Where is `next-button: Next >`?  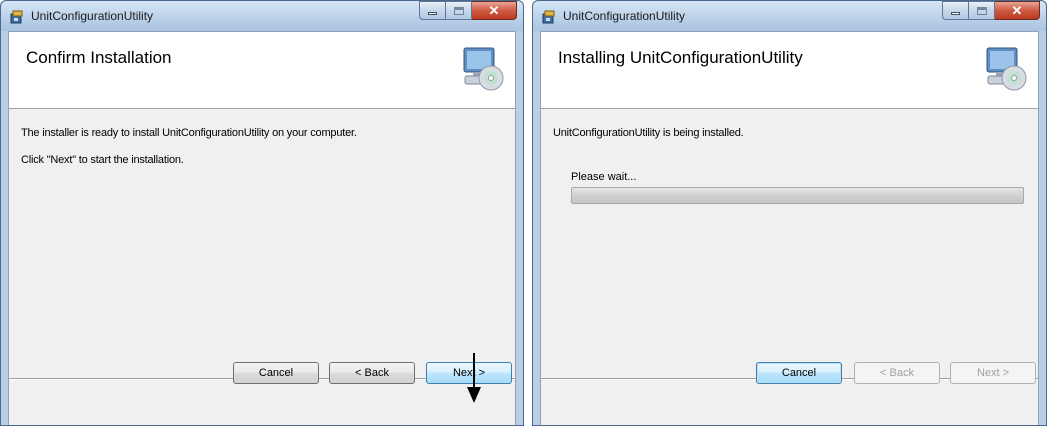 next-button: Next > is located at coordinates (993, 373).